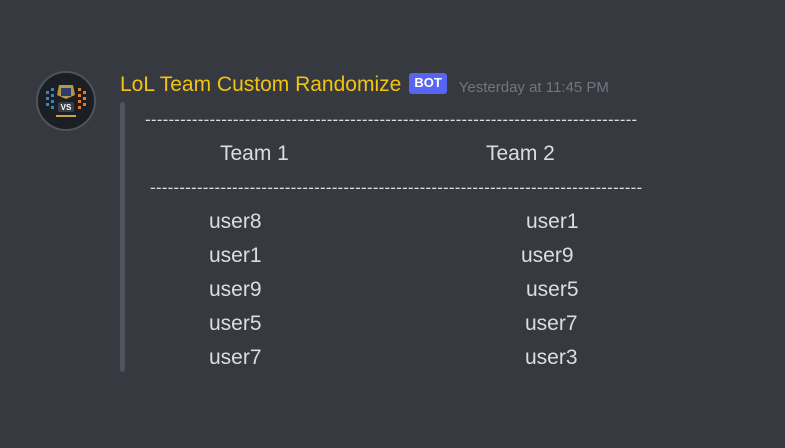 The height and width of the screenshot is (448, 785). Describe the element at coordinates (66, 107) in the screenshot. I see `avatar-vs-text: VS` at that location.